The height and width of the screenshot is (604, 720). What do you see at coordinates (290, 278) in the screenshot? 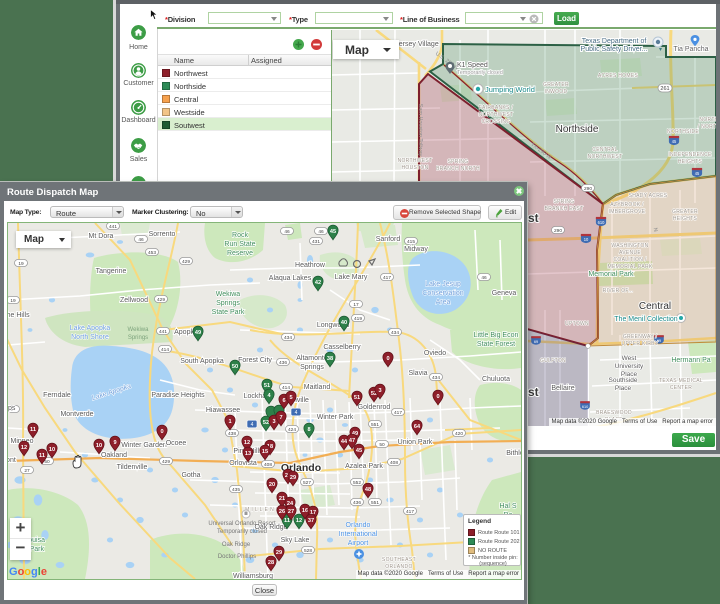
I see `svg-text: Alaqua Lakes` at bounding box center [290, 278].